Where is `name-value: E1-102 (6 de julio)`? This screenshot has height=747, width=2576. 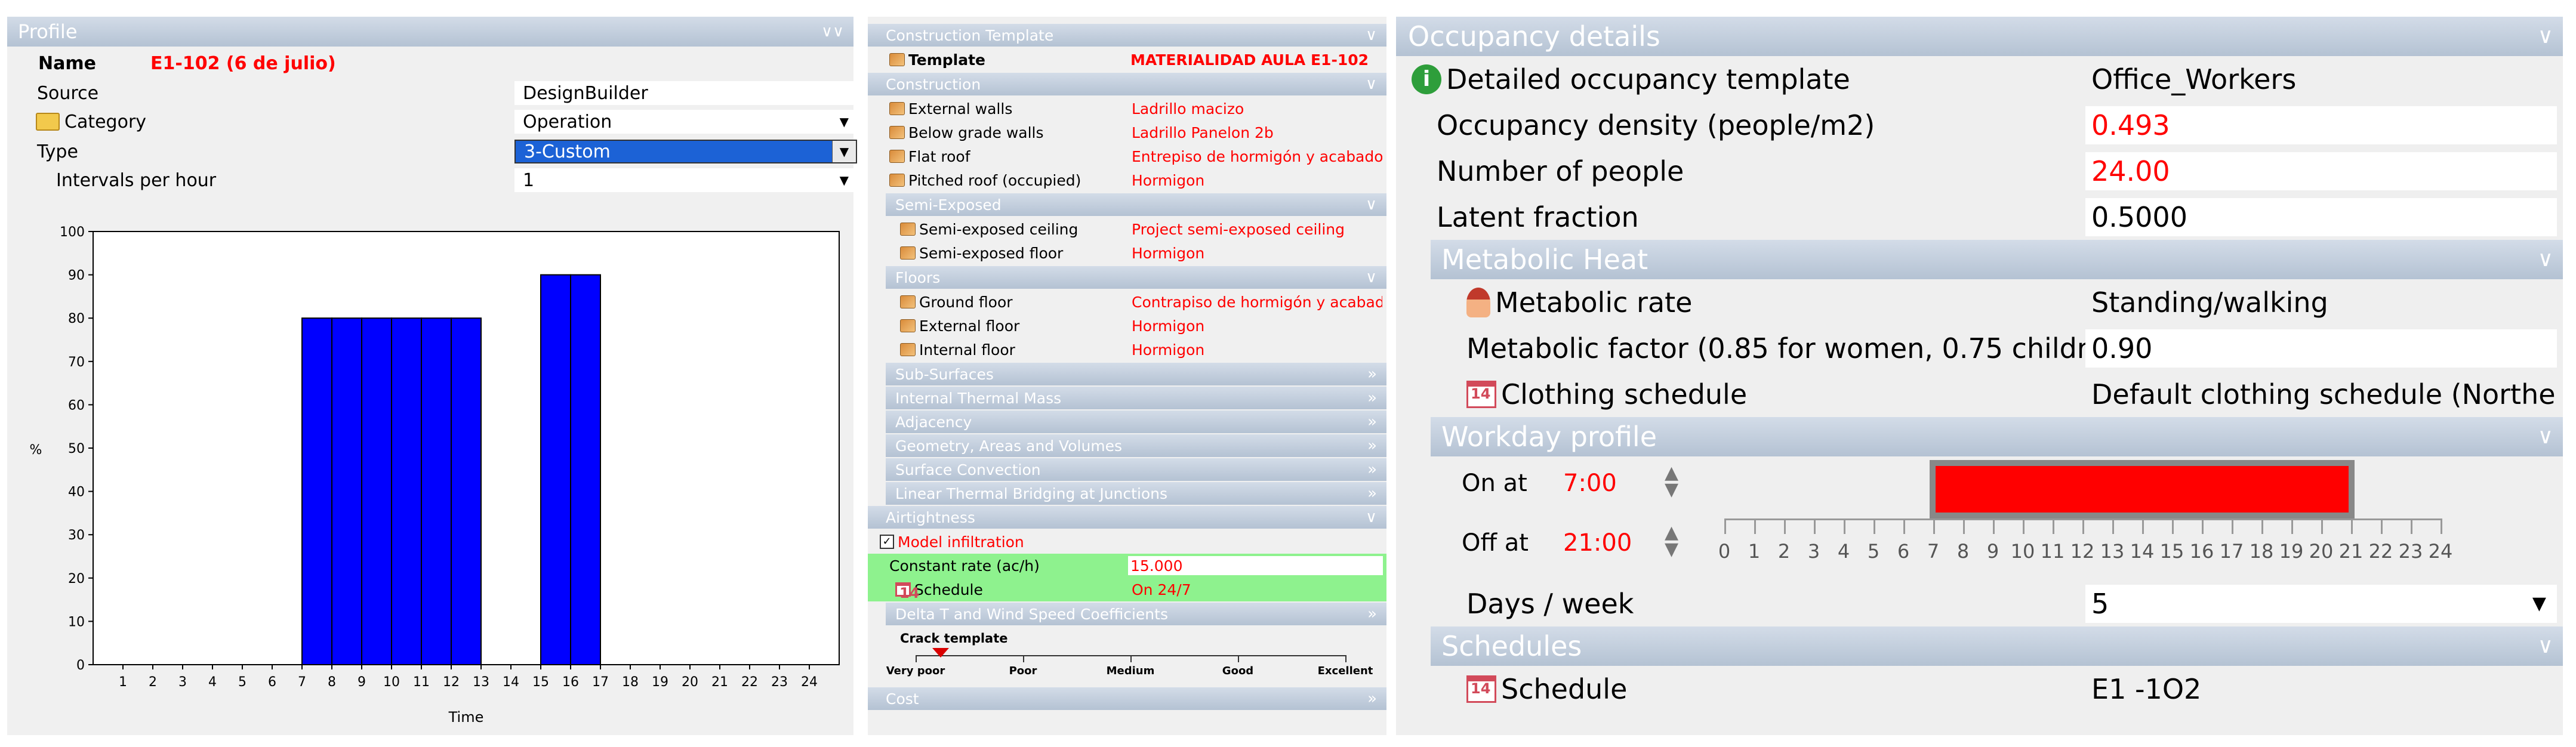
name-value: E1-102 (6 de julio) is located at coordinates (243, 63).